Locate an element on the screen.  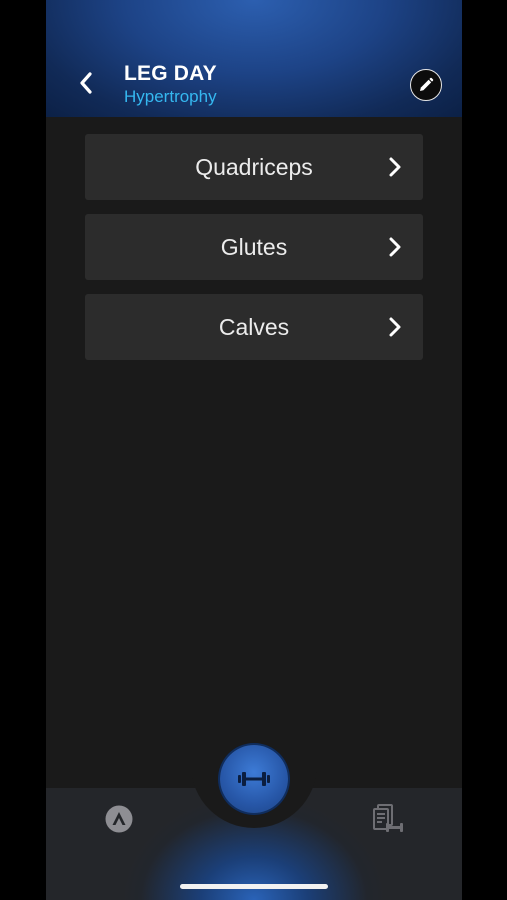
home-indicator is located at coordinates (254, 886).